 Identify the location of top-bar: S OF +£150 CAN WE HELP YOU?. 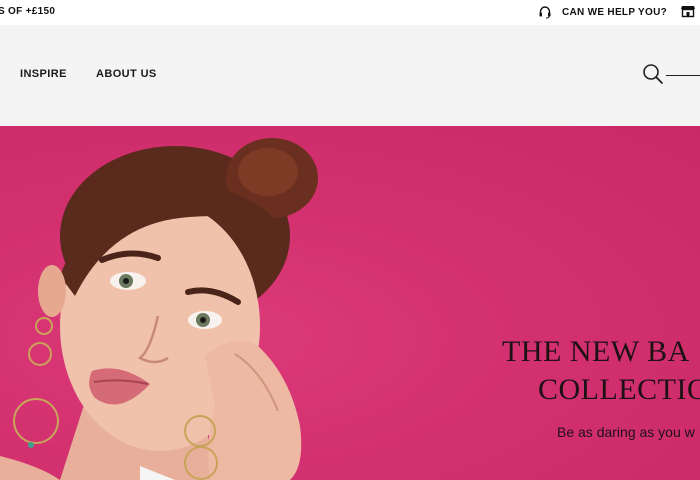
(350, 12).